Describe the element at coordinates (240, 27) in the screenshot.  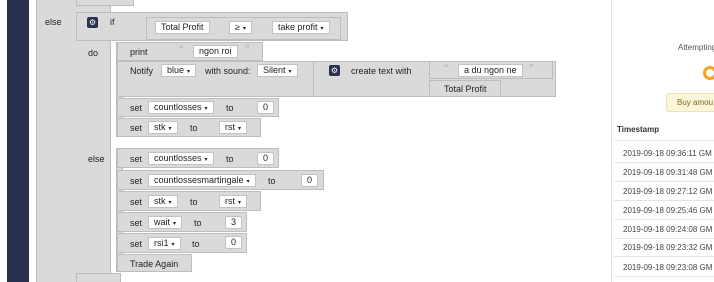
I see `operator-dropdown: ≥ ▾` at that location.